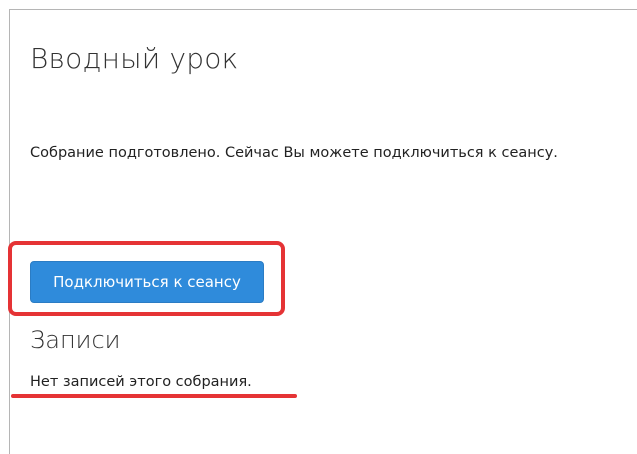 Image resolution: width=637 pixels, height=454 pixels. I want to click on no-recordings-text: Нет записей этого собрания., so click(141, 382).